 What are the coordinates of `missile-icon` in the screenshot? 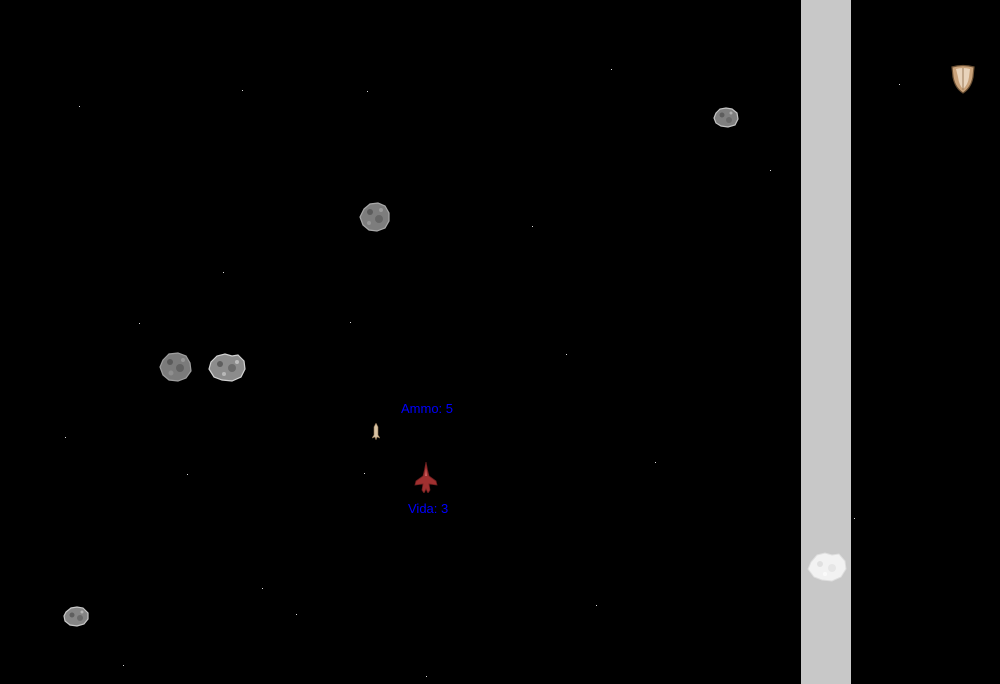 It's located at (376, 431).